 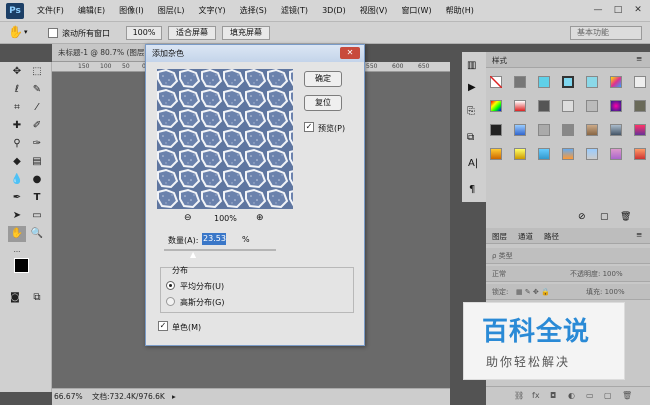 What do you see at coordinates (188, 218) in the screenshot?
I see `zoom-out-icon: ⊖` at bounding box center [188, 218].